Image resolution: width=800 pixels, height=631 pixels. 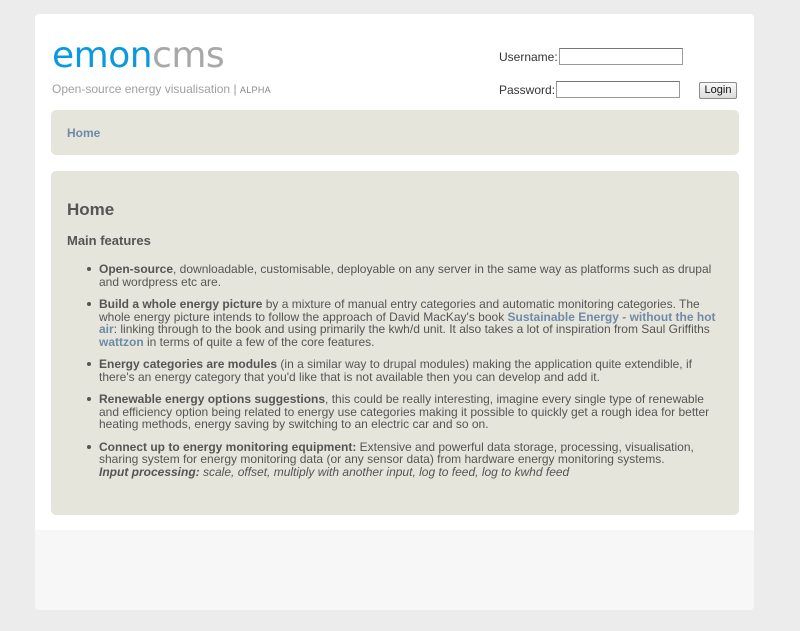 I want to click on emoncms-logo: emoncms, so click(x=138, y=56).